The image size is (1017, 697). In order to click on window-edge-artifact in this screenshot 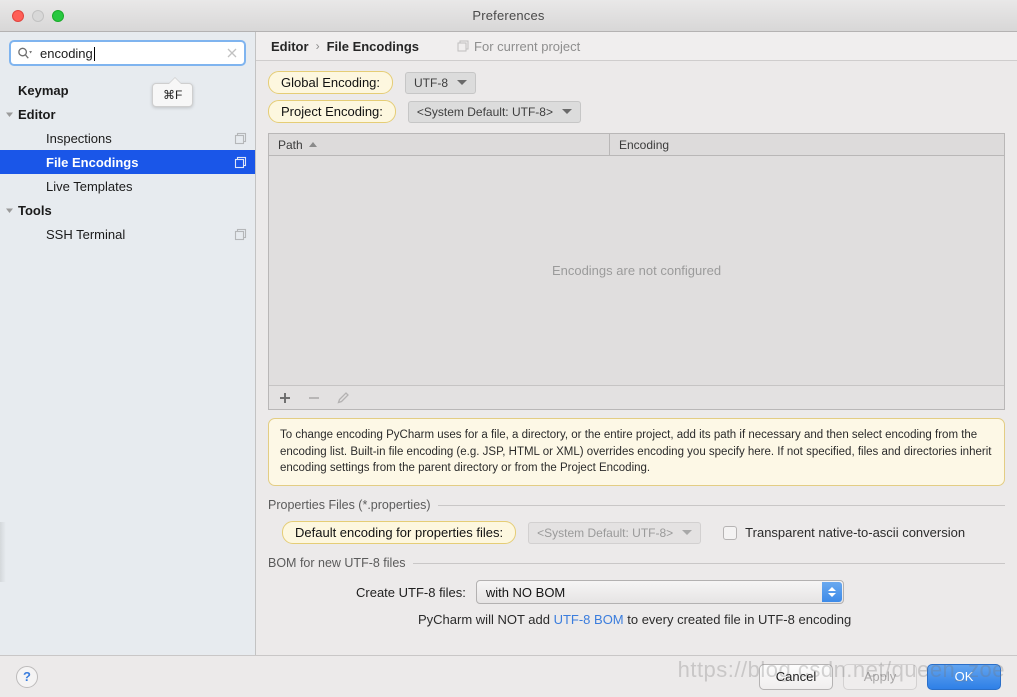, I will do `click(3, 552)`.